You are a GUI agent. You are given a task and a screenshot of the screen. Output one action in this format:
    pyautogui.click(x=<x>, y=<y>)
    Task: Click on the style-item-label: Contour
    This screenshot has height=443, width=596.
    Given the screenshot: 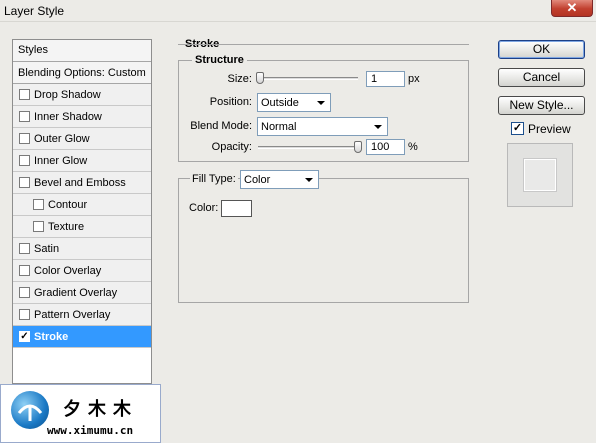 What is the action you would take?
    pyautogui.click(x=68, y=205)
    